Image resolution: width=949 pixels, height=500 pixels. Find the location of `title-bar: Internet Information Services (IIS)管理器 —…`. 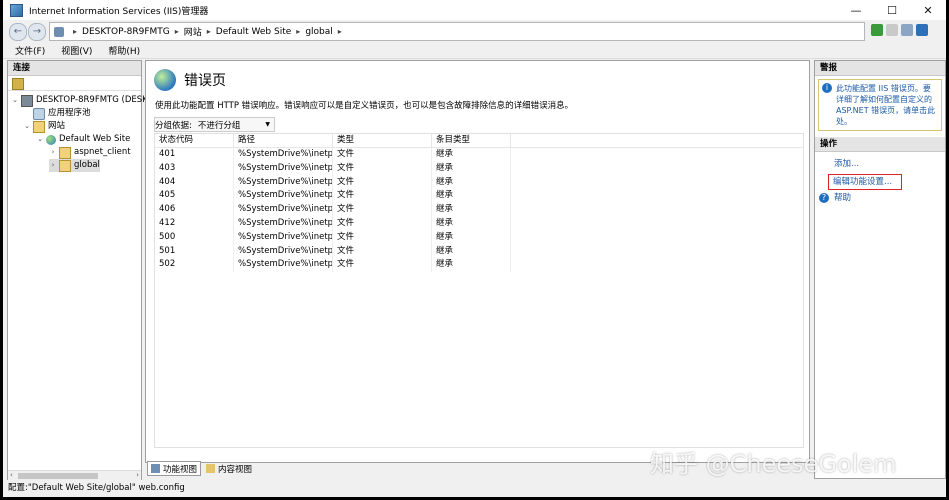

title-bar: Internet Information Services (IIS)管理器 —… is located at coordinates (474, 10).